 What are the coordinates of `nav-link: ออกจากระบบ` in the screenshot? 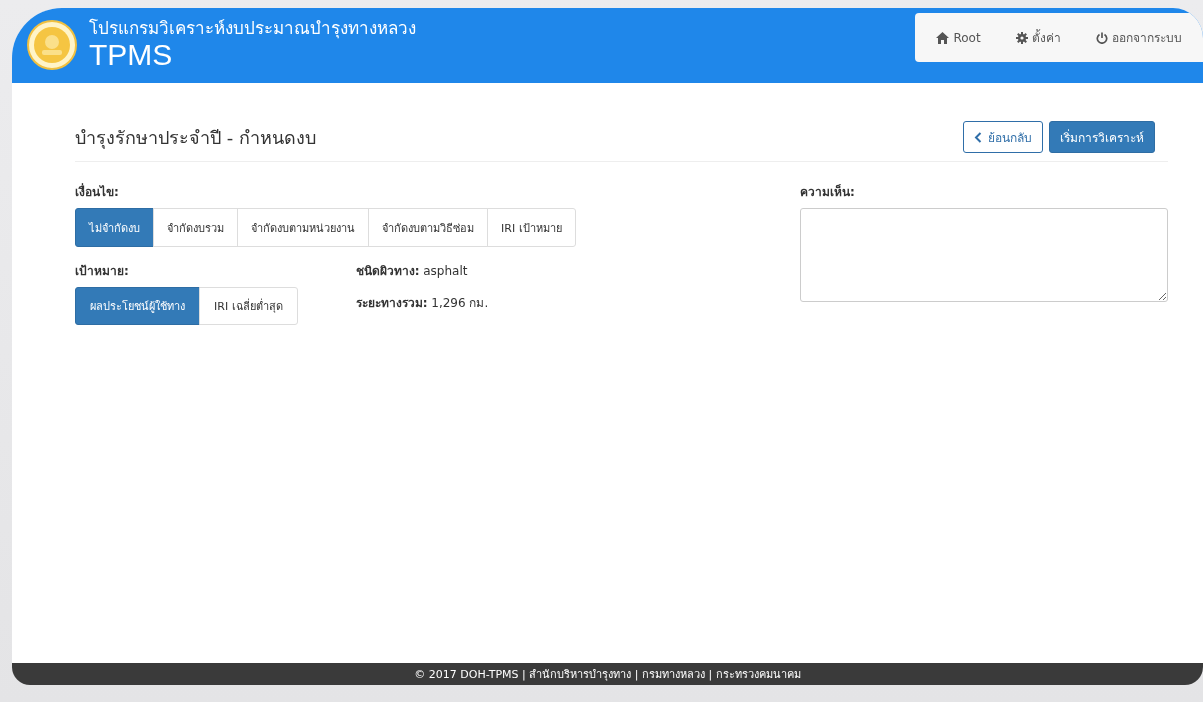 It's located at (1138, 37).